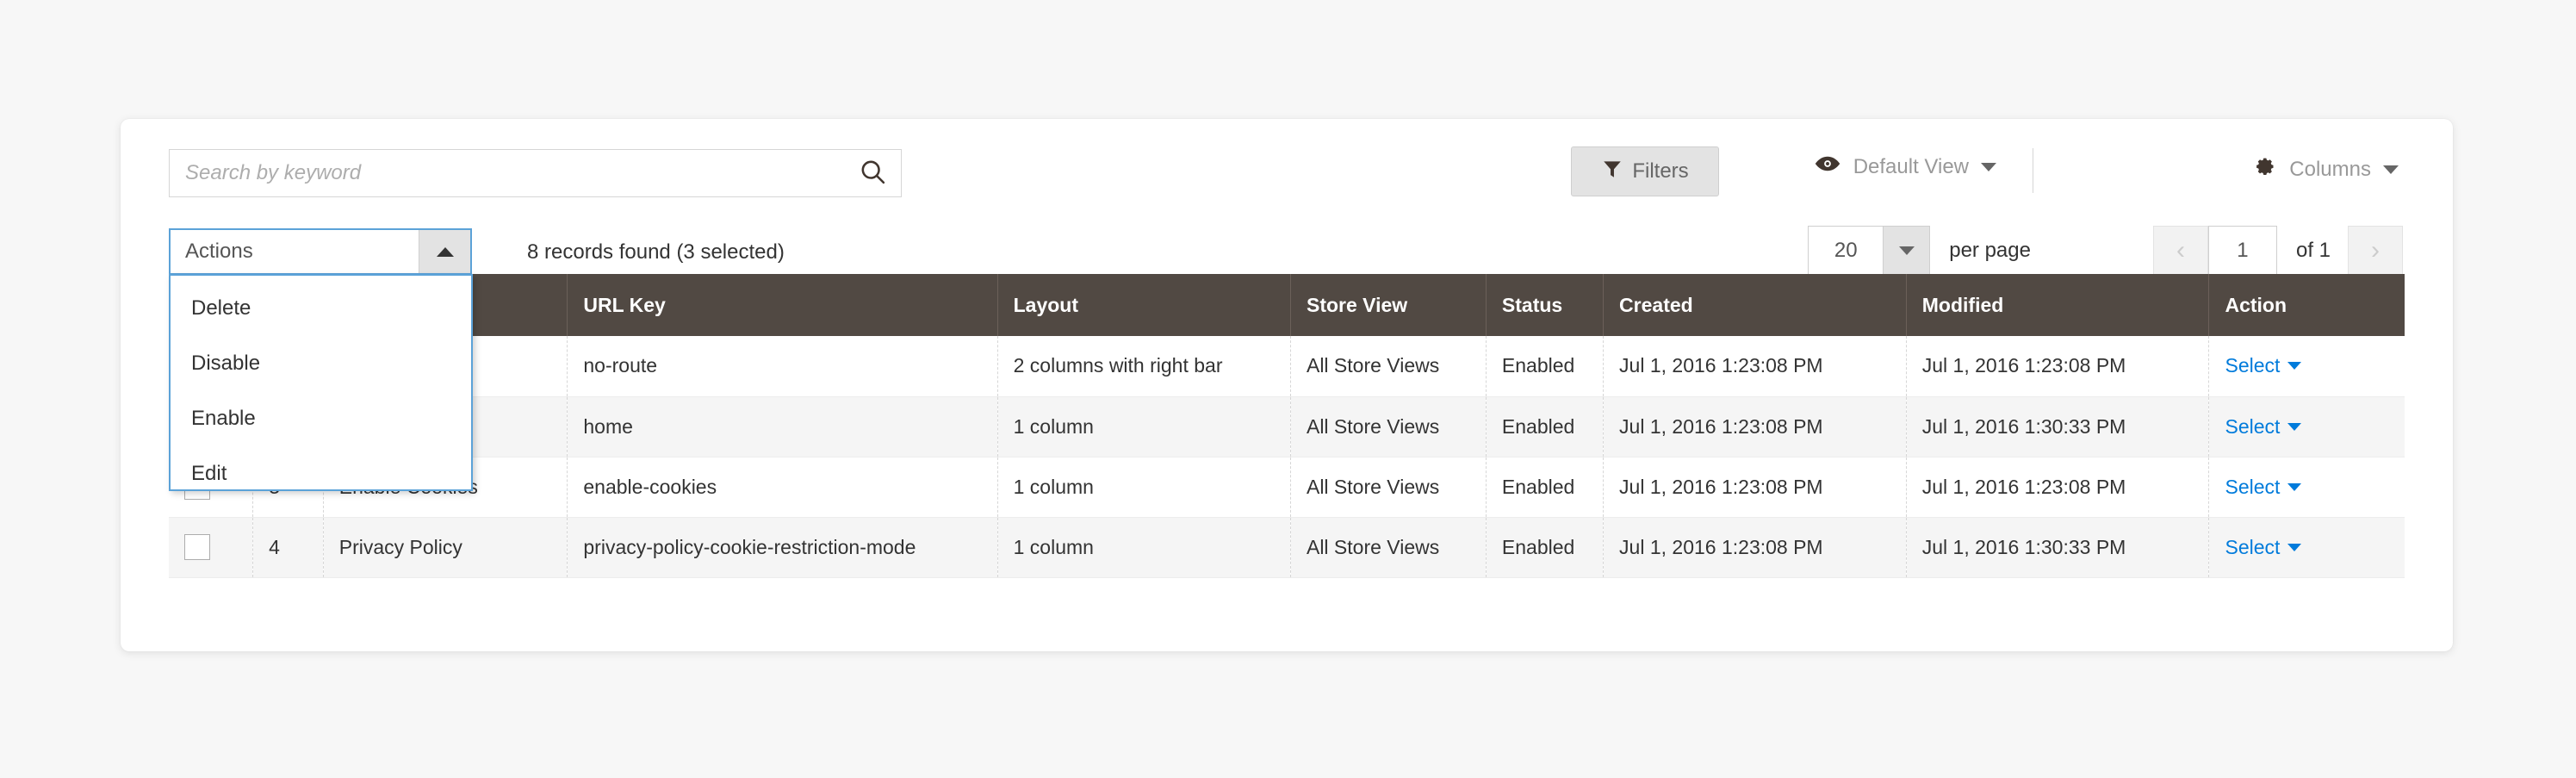 The image size is (2576, 778). What do you see at coordinates (1755, 305) in the screenshot?
I see `column-header-created: Created` at bounding box center [1755, 305].